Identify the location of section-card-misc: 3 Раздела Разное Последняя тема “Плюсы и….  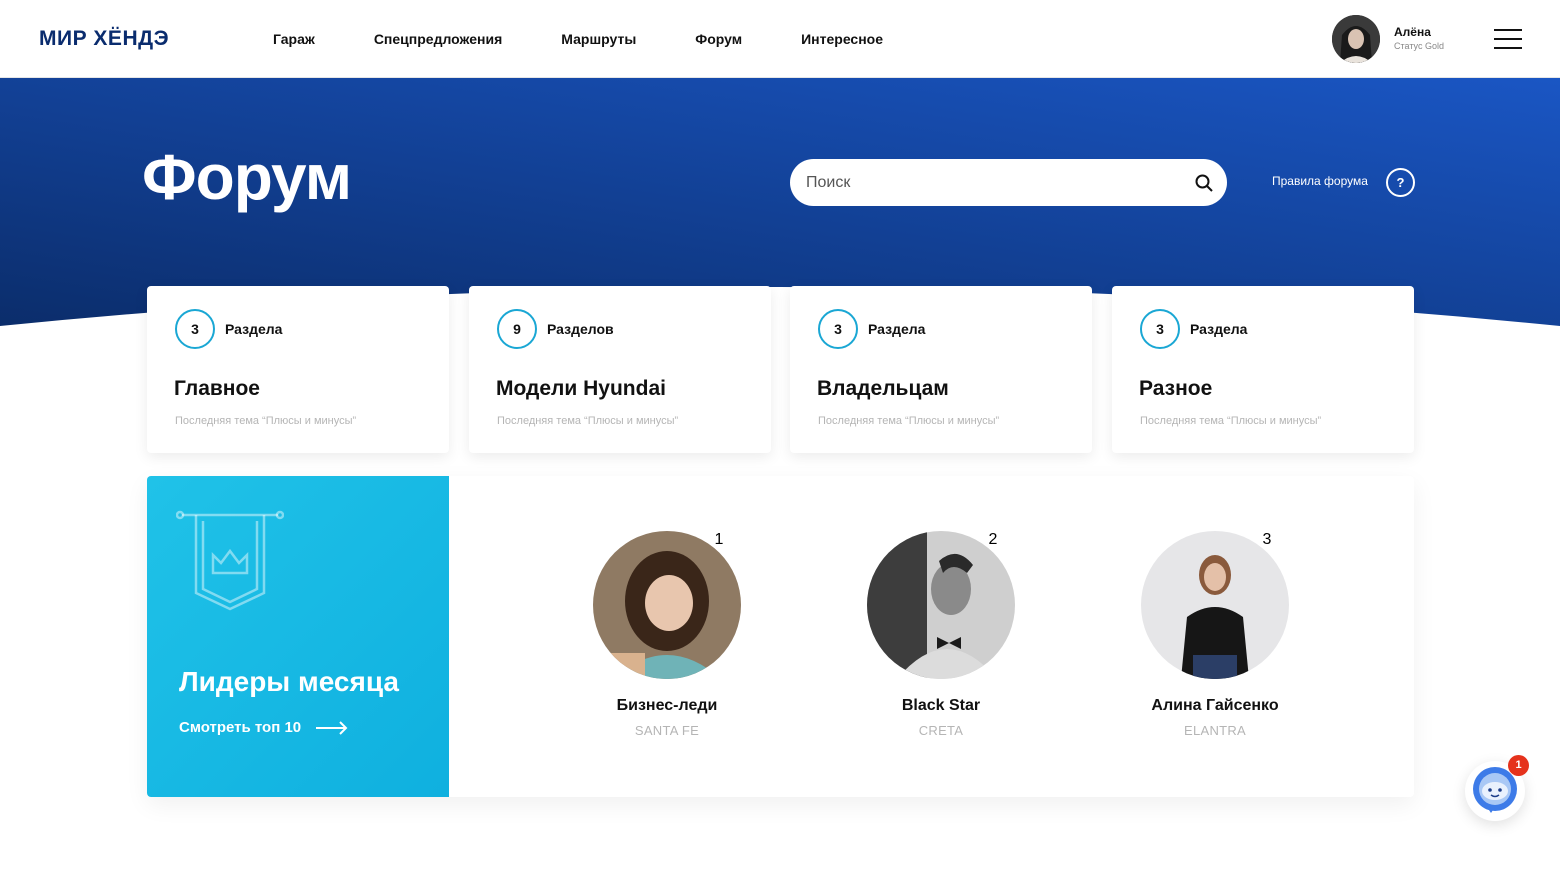
(1263, 369).